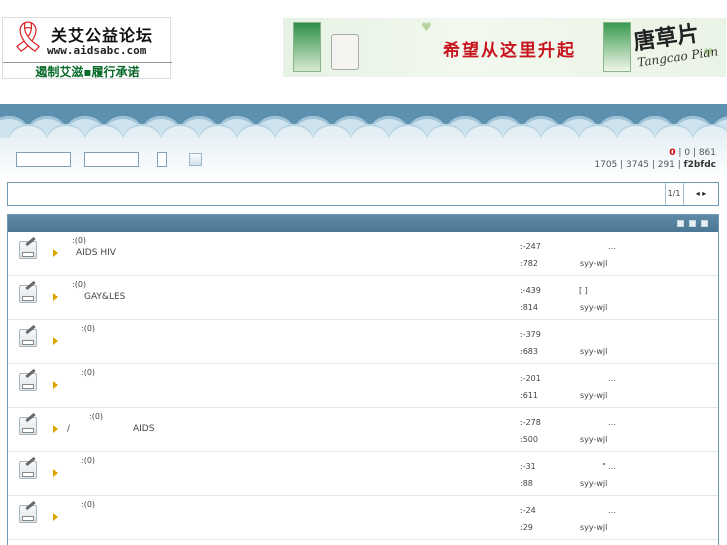 This screenshot has width=727, height=545. I want to click on forum-row: :(0) GAY&LES :-439 :814 [ ] syy-wjl, so click(363, 298).